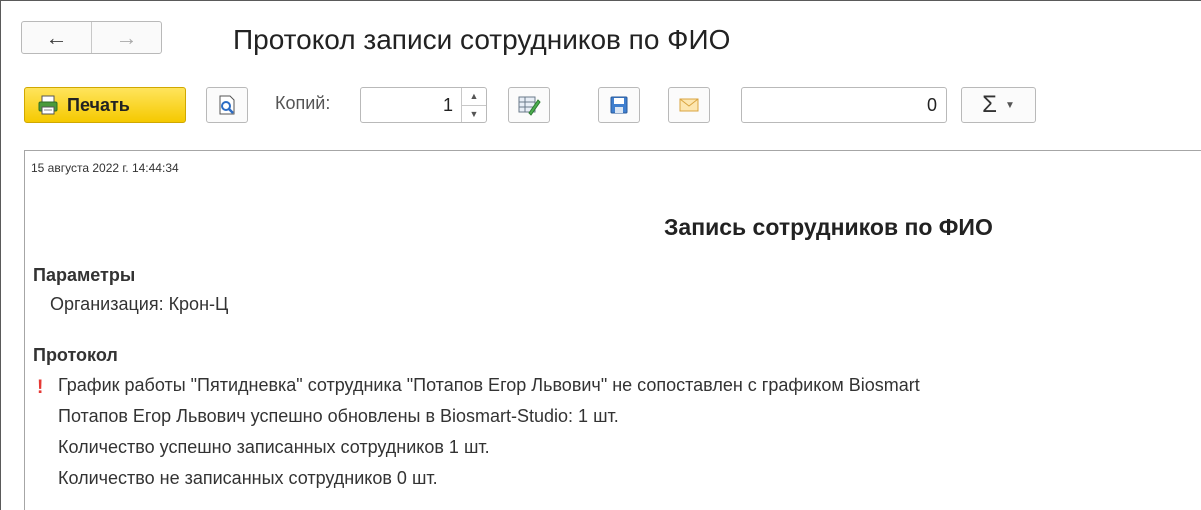 The width and height of the screenshot is (1201, 510). What do you see at coordinates (474, 114) in the screenshot?
I see `stepper-down-icon: ▼` at bounding box center [474, 114].